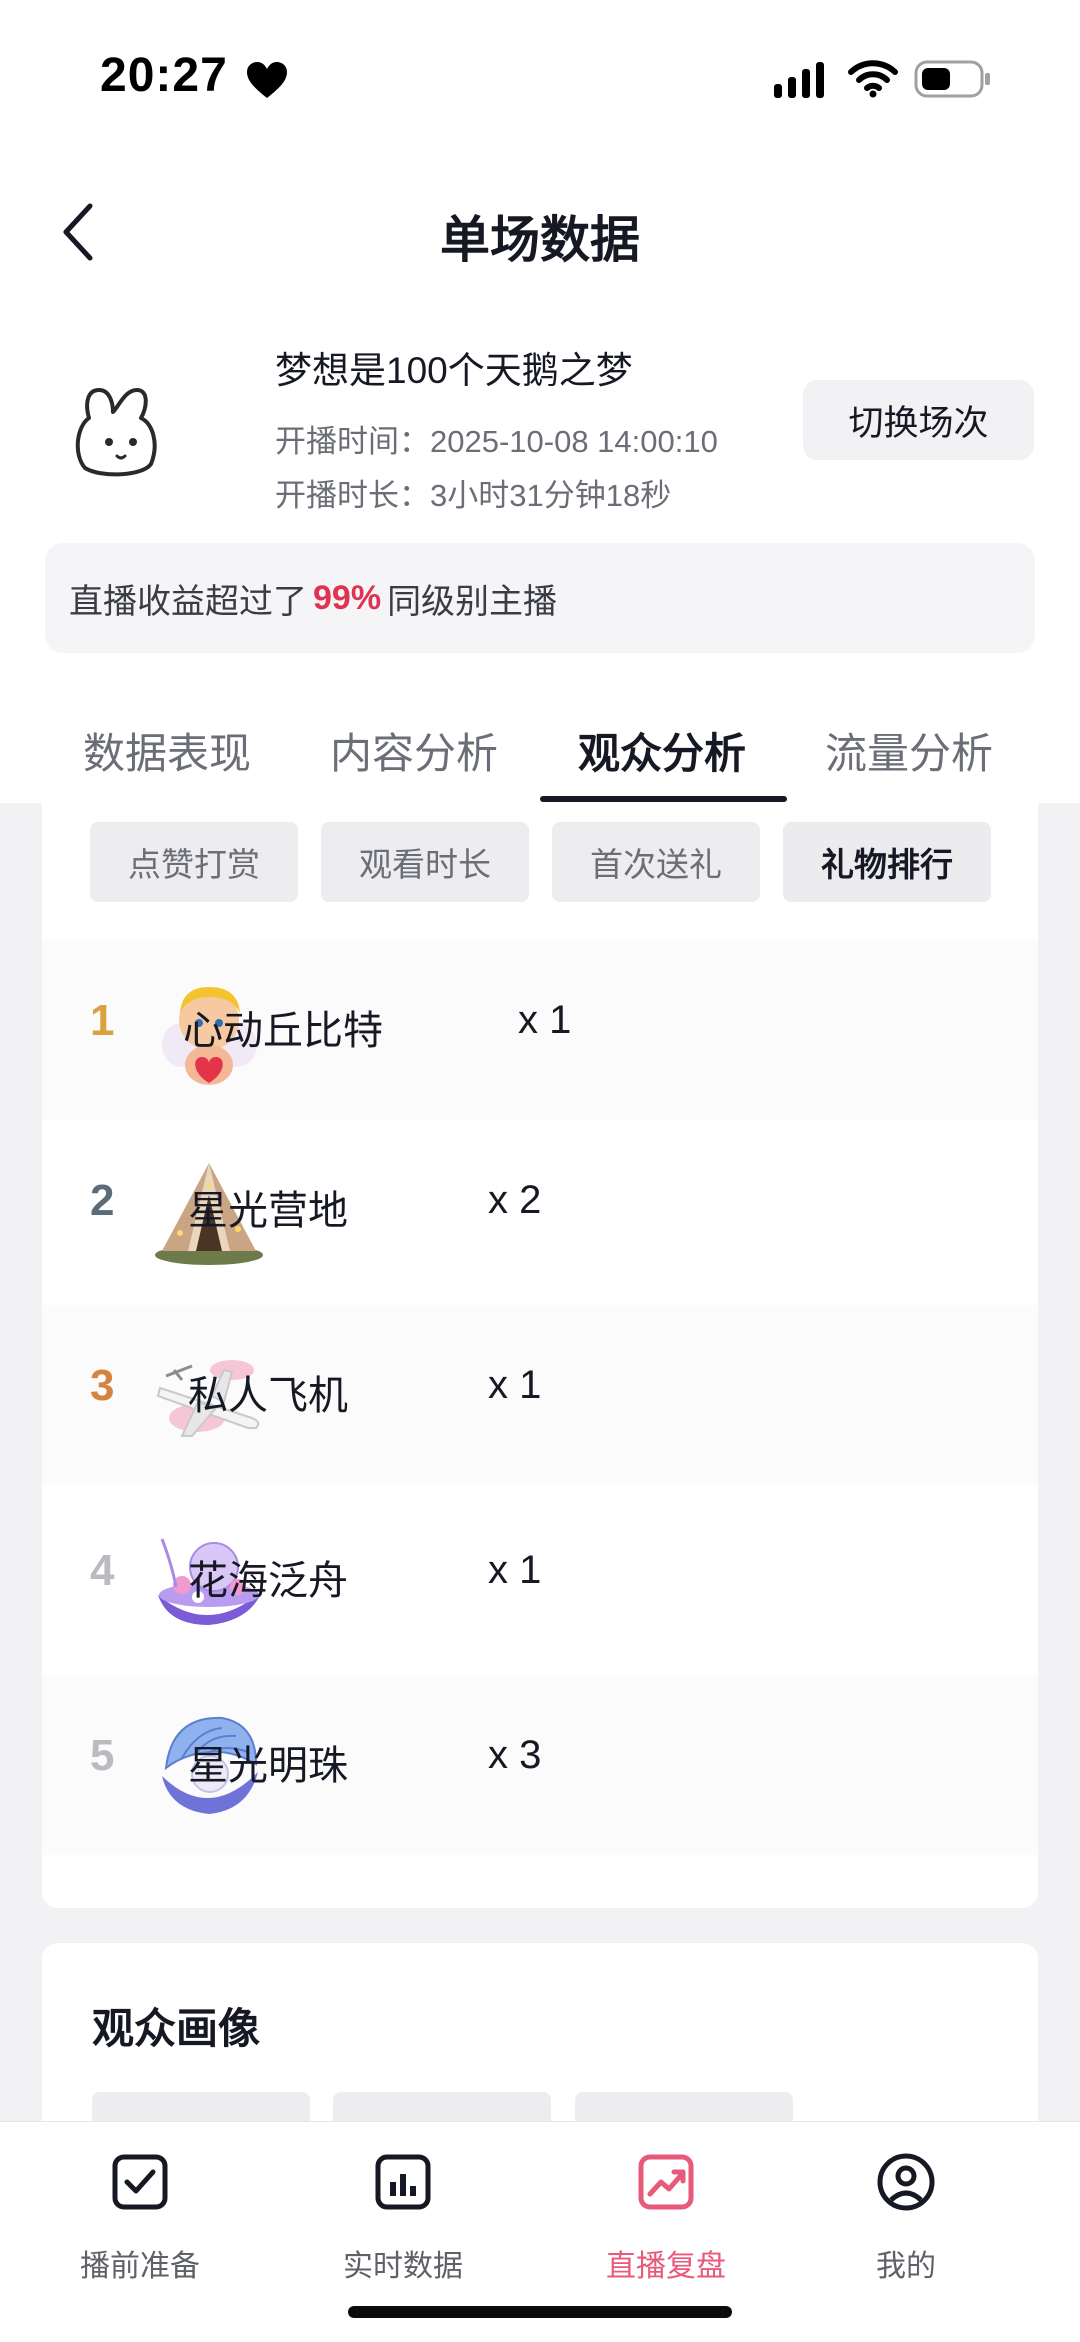  I want to click on tab-traffic-analysis: 流量分析, so click(909, 750).